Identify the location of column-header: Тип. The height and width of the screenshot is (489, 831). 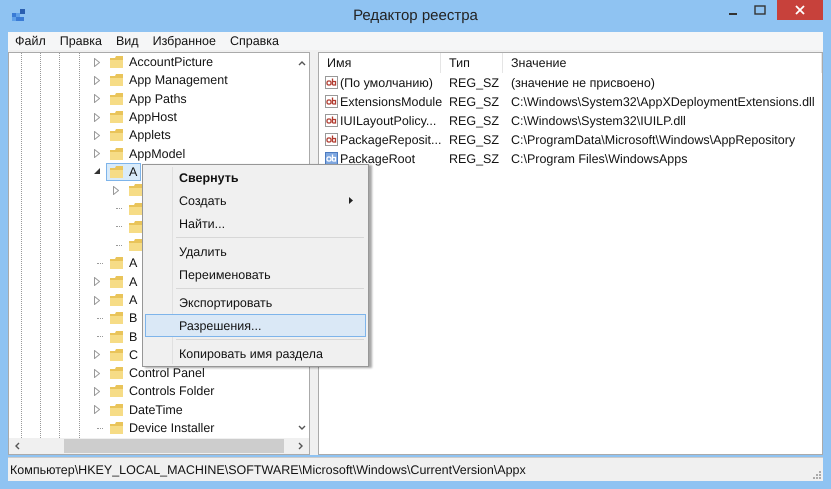
(472, 63).